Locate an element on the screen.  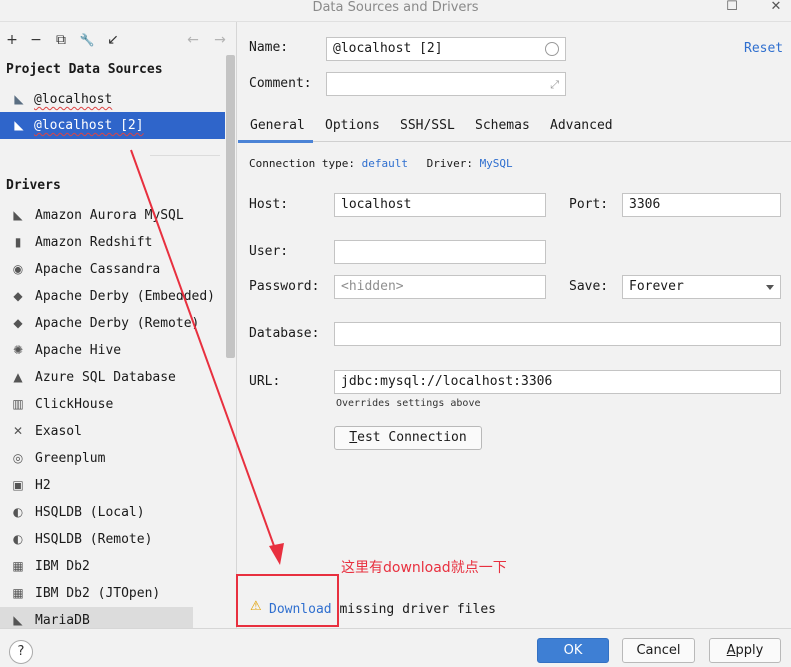
dialog-footer: ? OK Cancel Apply is located at coordinates (395, 647).